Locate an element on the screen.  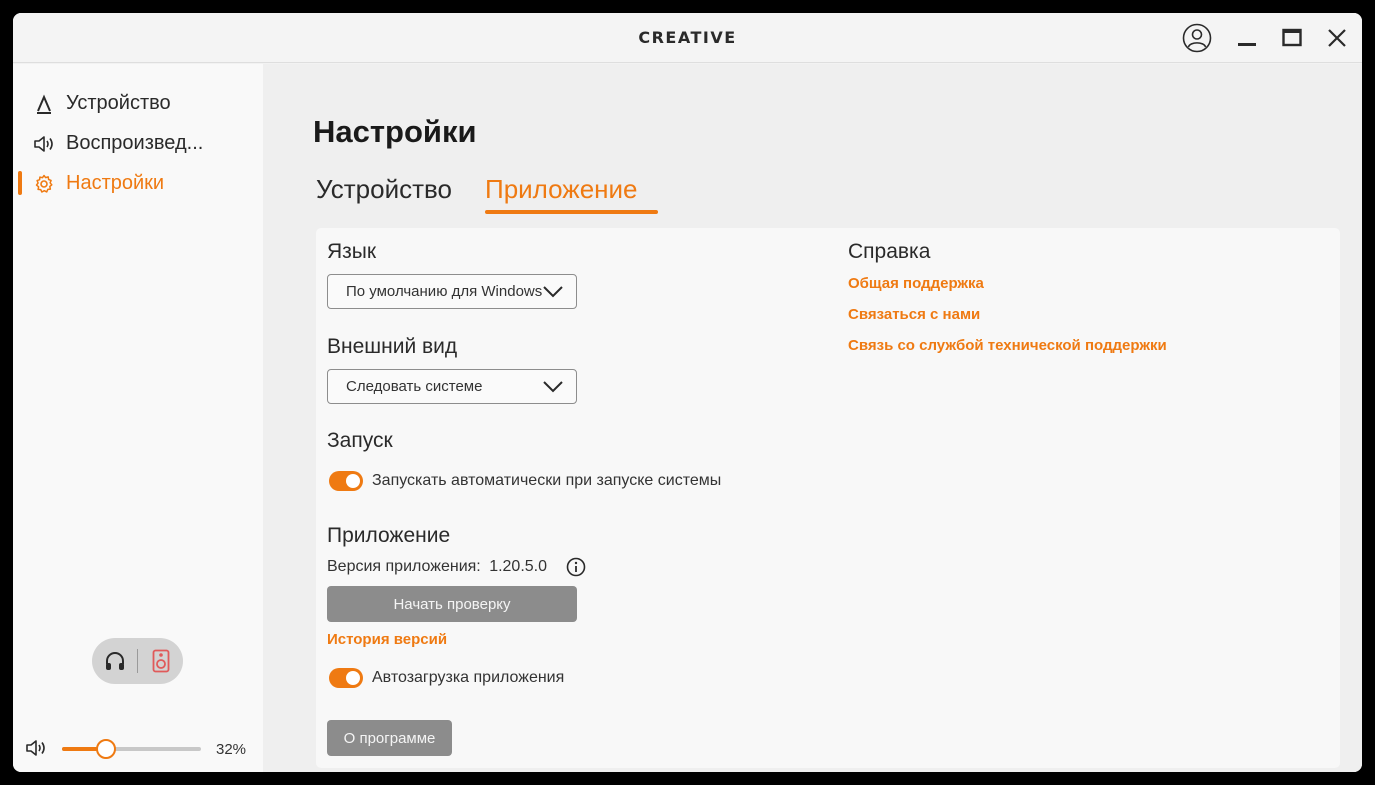
minimize-icon is located at coordinates (1247, 44).